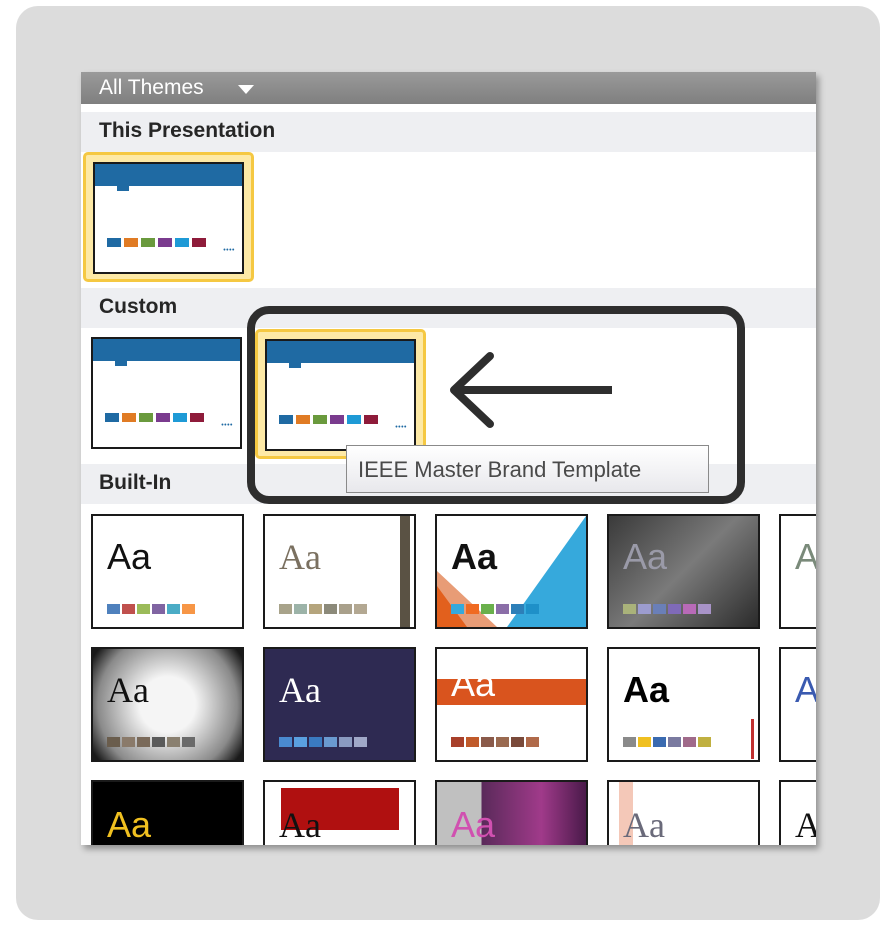 This screenshot has width=881, height=930. Describe the element at coordinates (339, 704) in the screenshot. I see `builtin-theme-7: Aa` at that location.